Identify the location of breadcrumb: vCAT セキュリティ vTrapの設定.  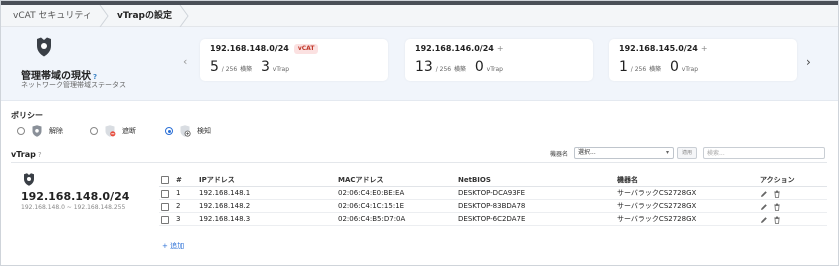
(419, 16).